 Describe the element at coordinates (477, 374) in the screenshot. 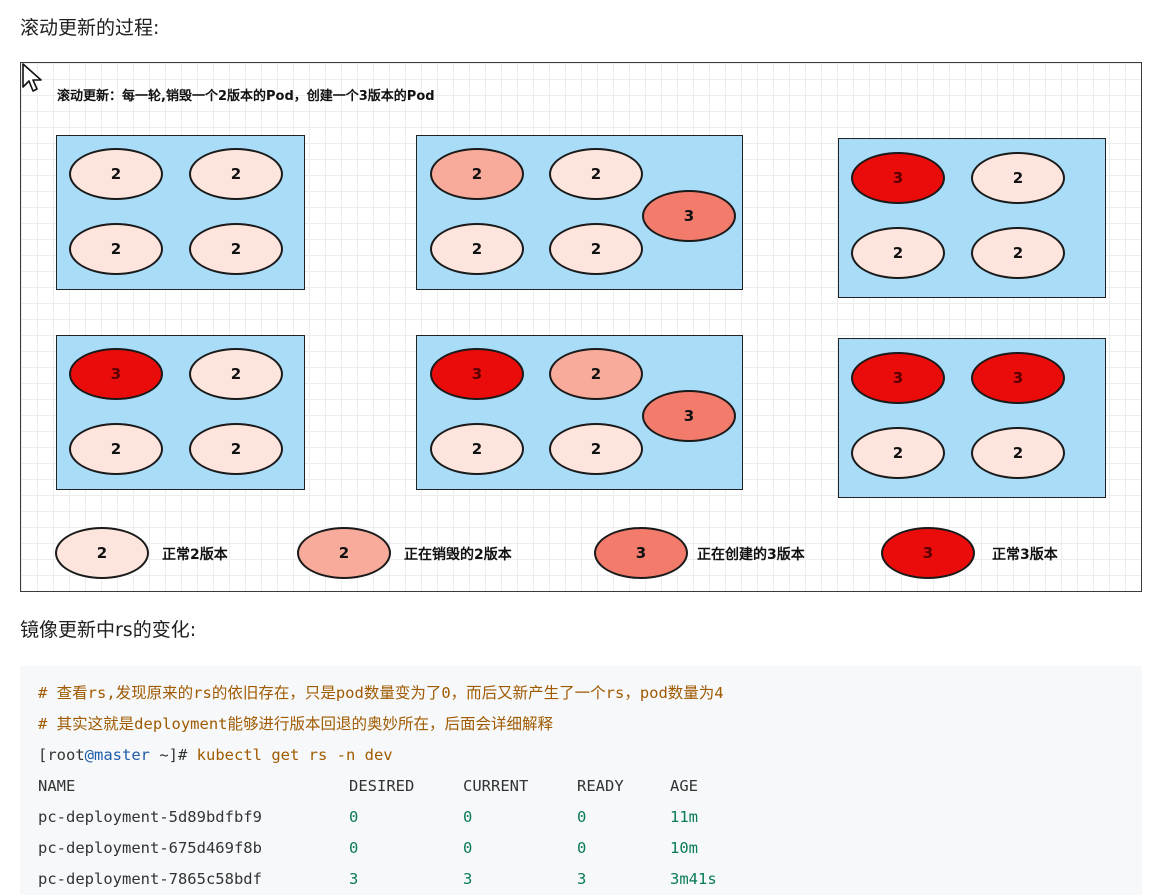

I see `pod-g5-1: 3` at that location.